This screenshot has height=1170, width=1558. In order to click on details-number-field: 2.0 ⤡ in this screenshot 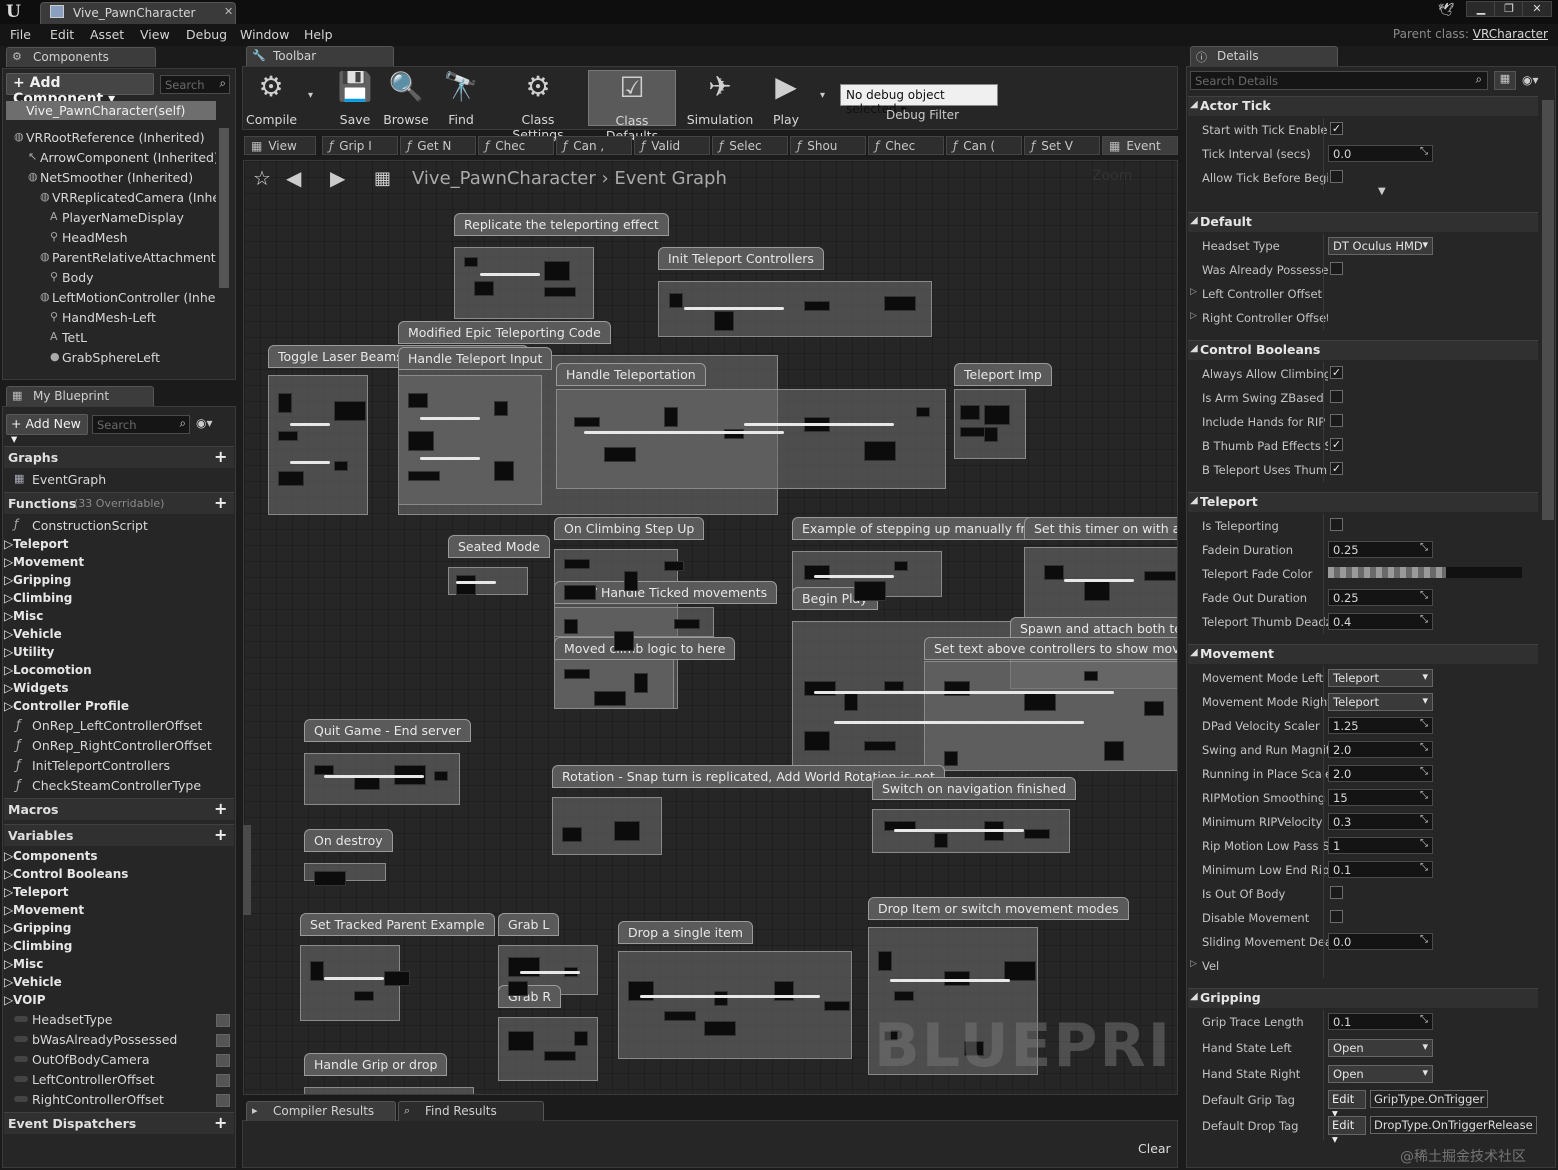, I will do `click(1380, 773)`.